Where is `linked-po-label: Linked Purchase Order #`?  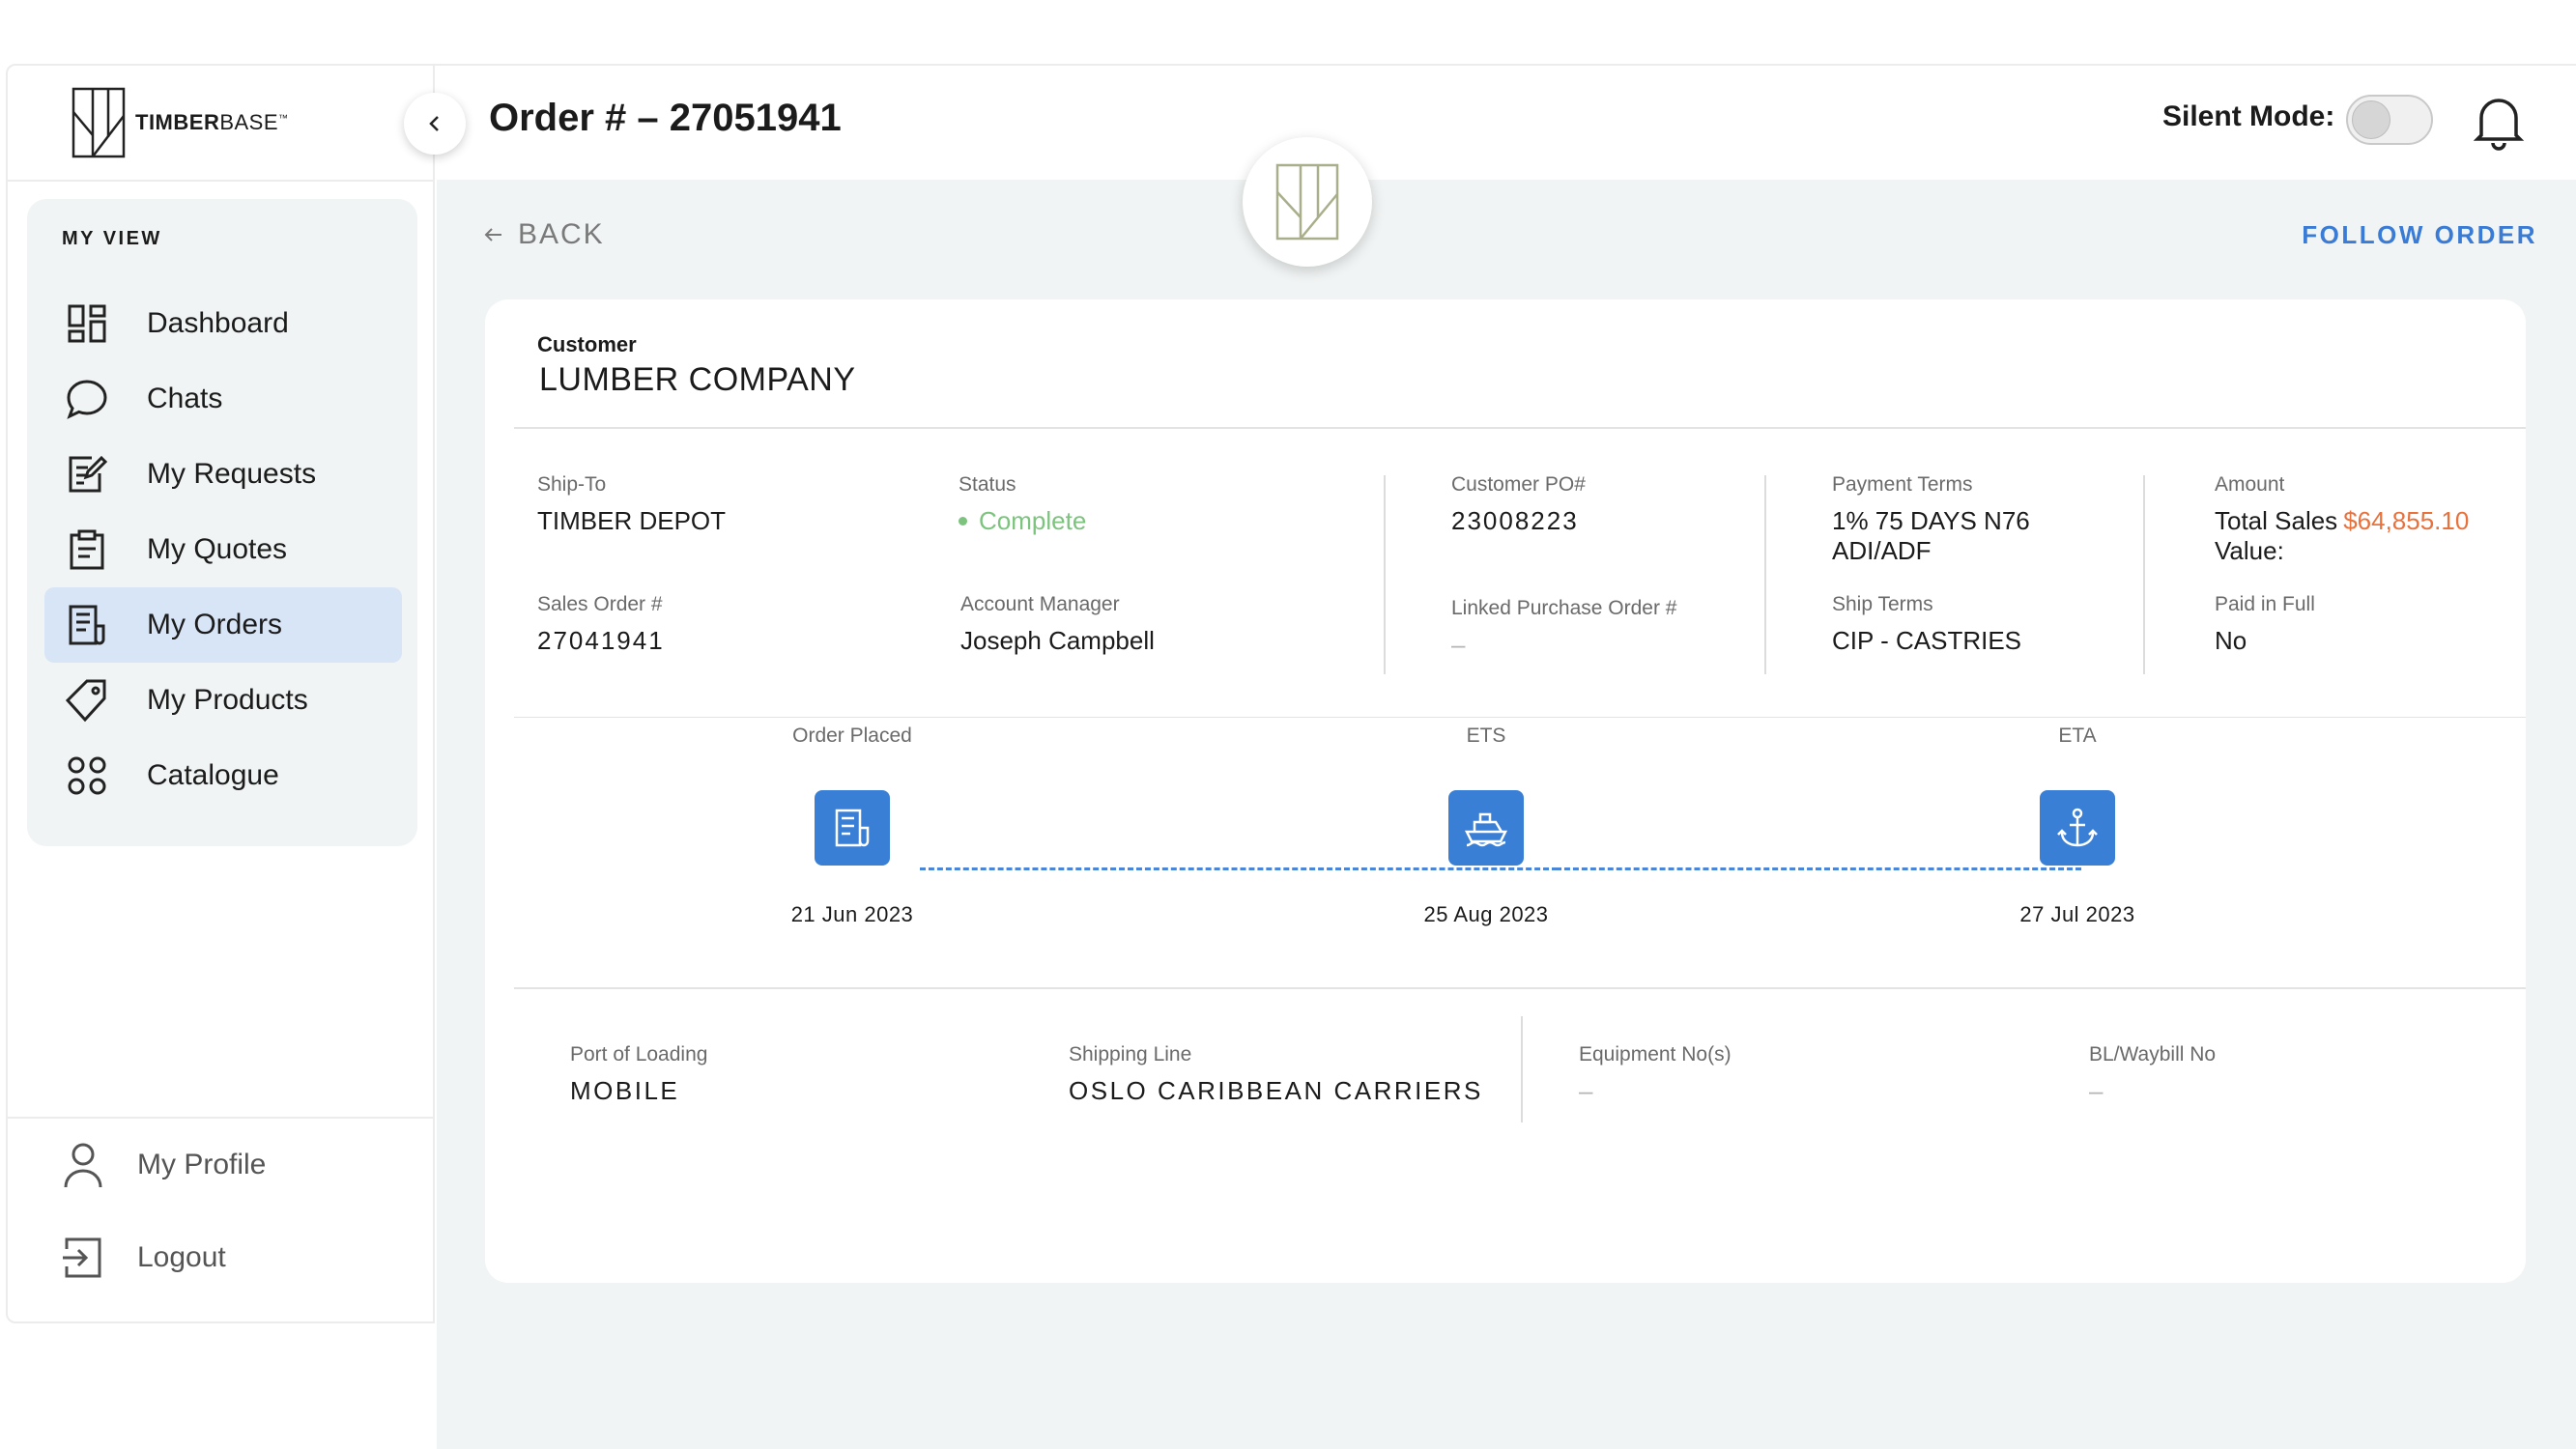 linked-po-label: Linked Purchase Order # is located at coordinates (1564, 608).